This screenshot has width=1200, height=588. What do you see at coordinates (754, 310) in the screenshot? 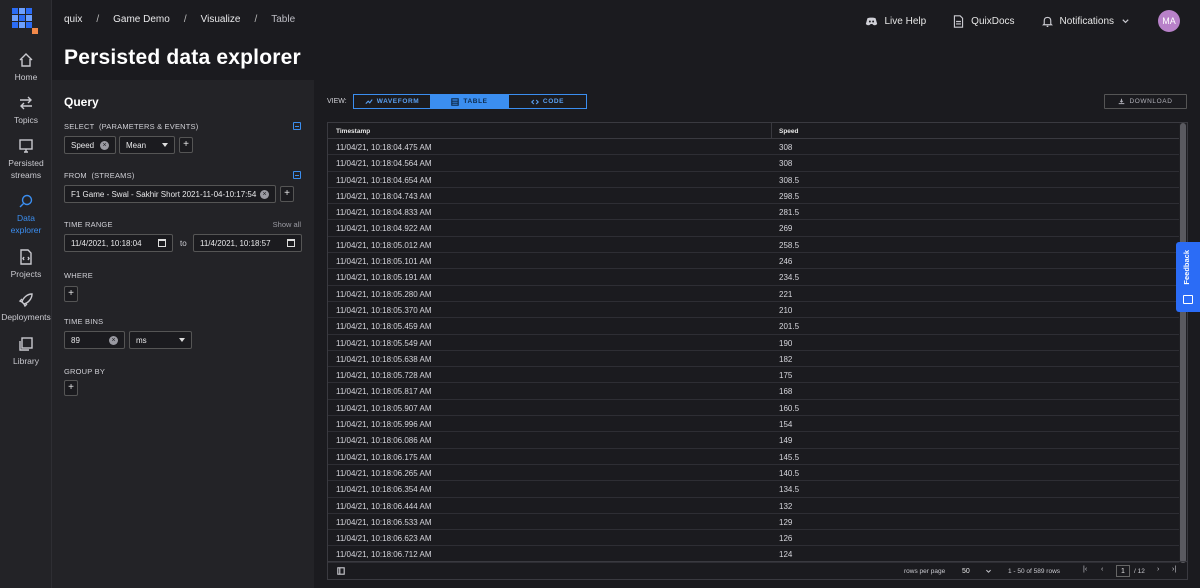
I see `table-row: 11/04/21, 10:18:05.370 AM 210` at bounding box center [754, 310].